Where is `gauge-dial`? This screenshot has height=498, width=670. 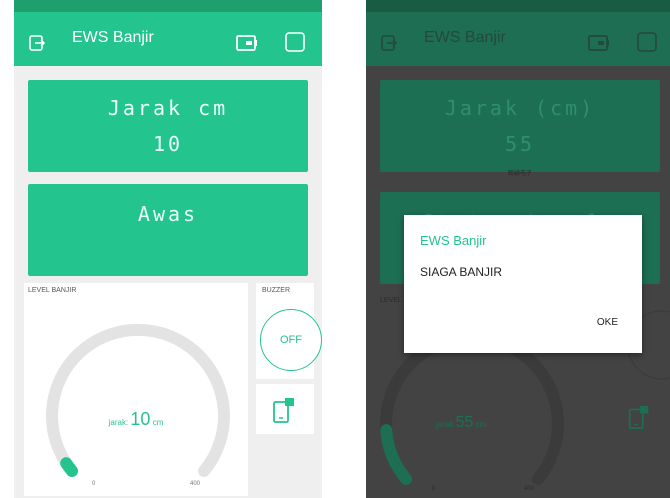 gauge-dial is located at coordinates (138, 400).